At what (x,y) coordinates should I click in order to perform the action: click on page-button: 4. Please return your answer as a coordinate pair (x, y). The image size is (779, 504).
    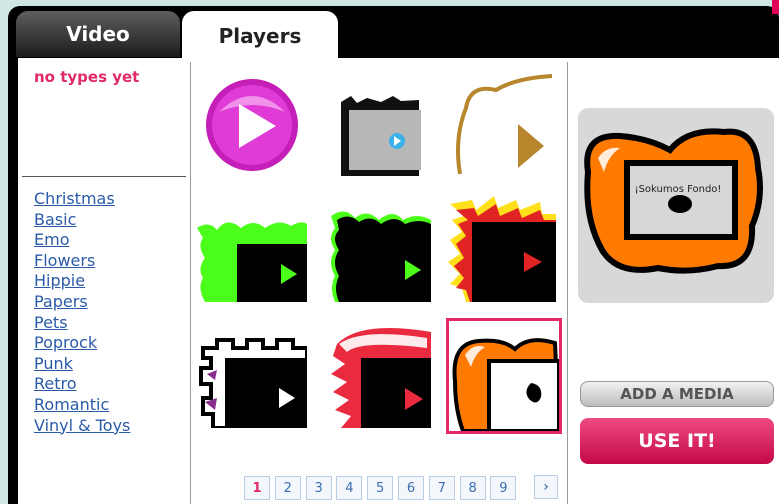
    Looking at the image, I should click on (349, 488).